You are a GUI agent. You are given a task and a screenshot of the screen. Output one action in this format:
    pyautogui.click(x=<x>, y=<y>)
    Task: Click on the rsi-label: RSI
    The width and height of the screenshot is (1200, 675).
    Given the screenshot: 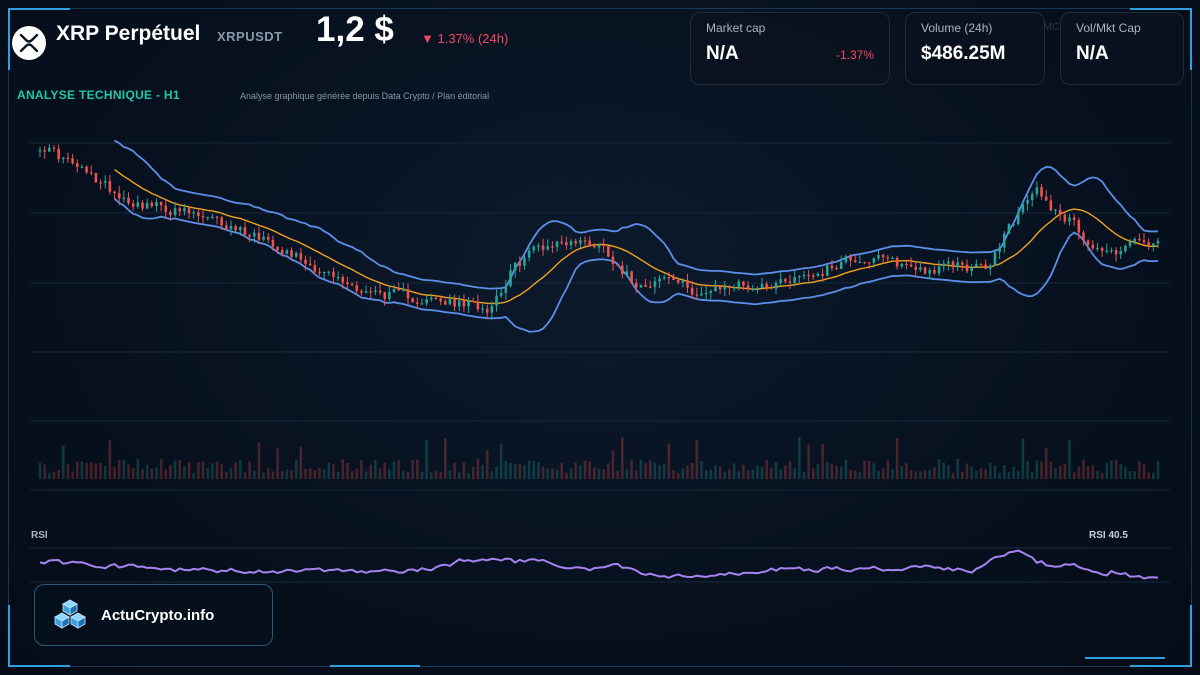 What is the action you would take?
    pyautogui.click(x=39, y=535)
    